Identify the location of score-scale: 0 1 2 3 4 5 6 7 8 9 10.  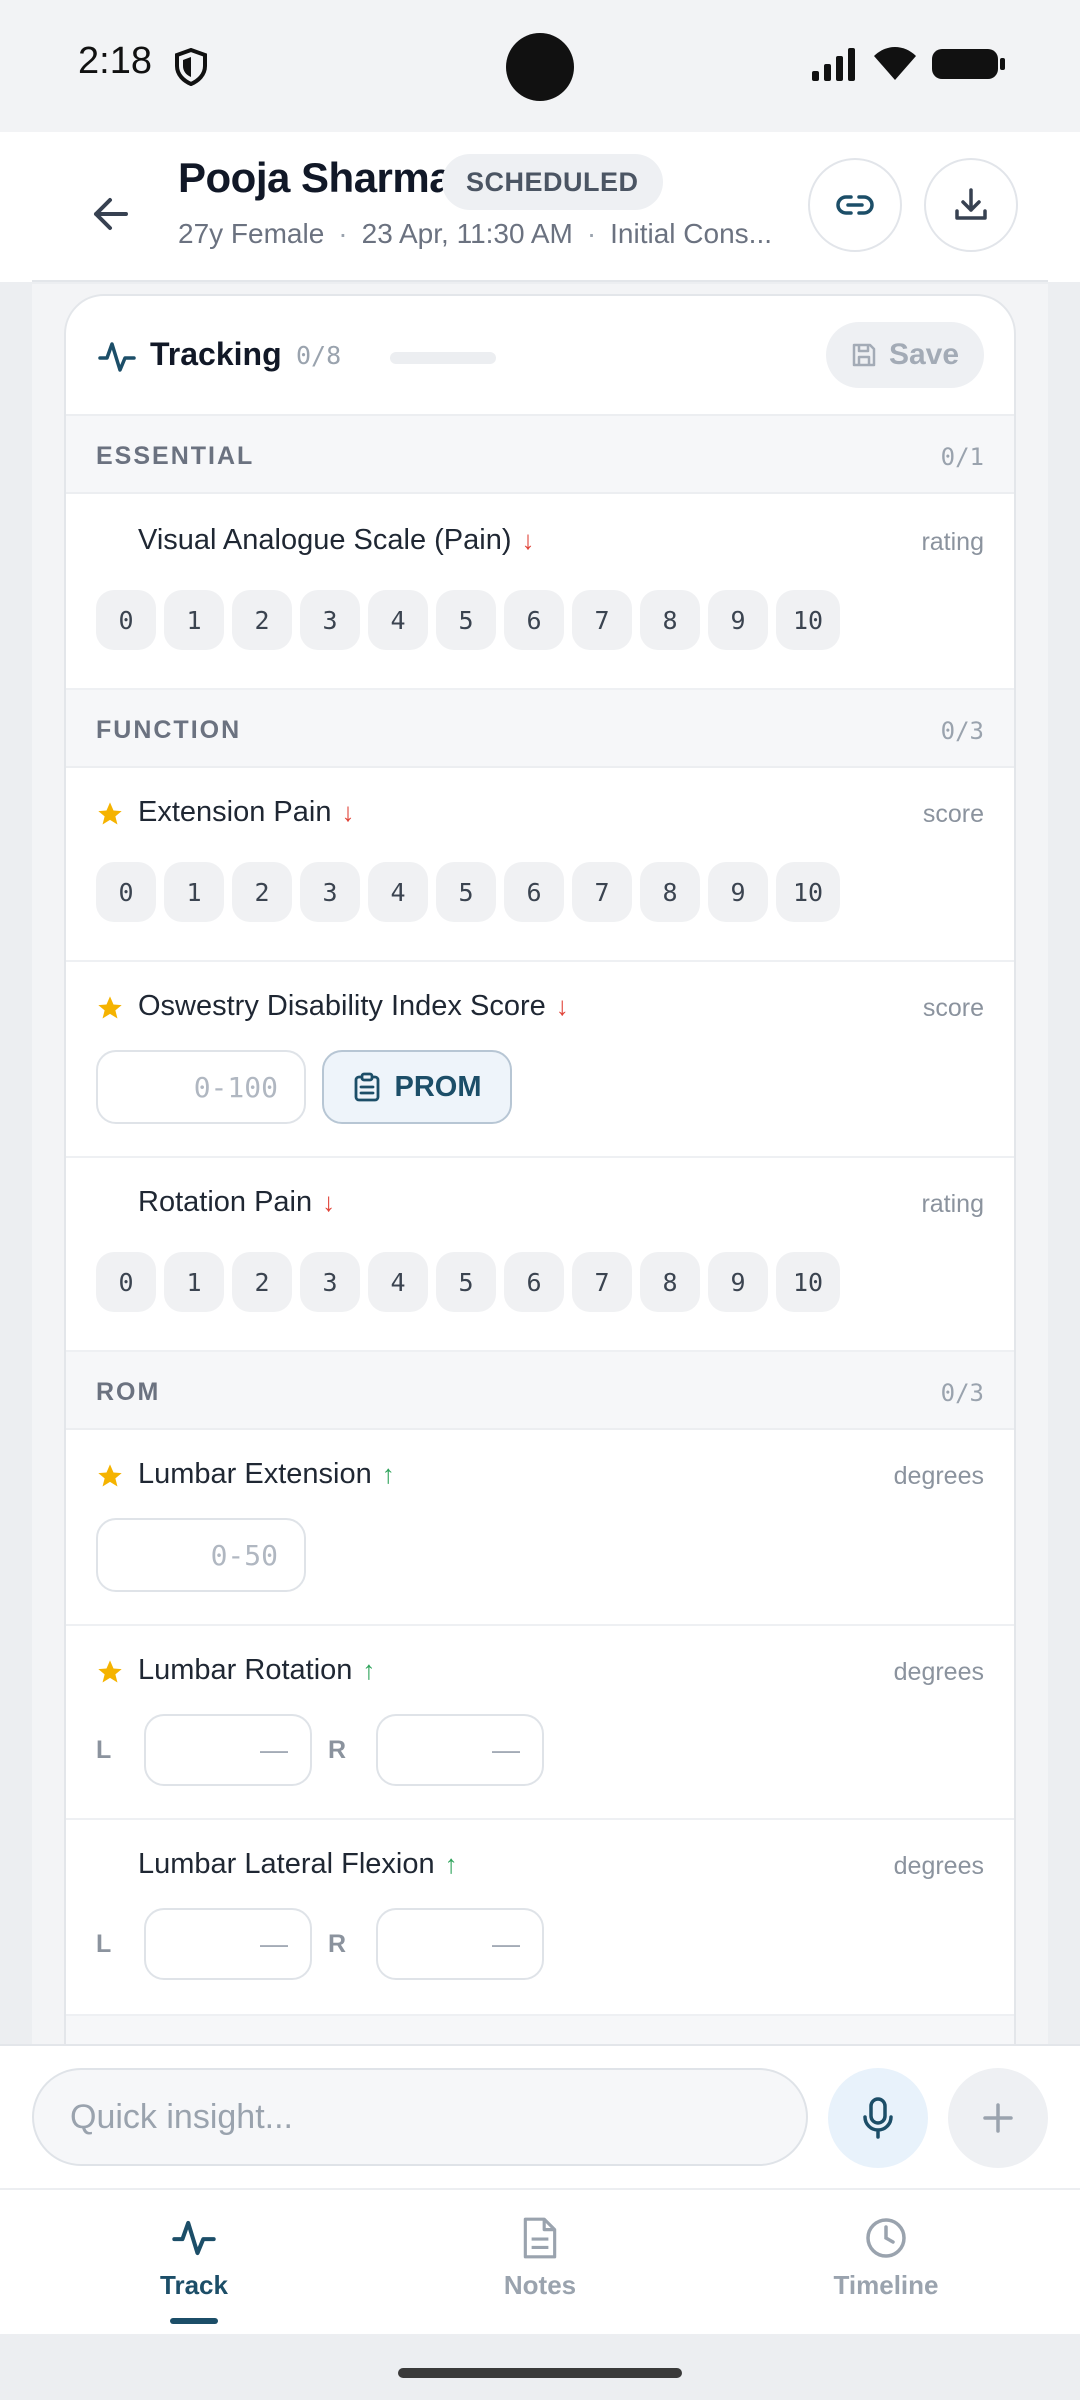
(468, 892).